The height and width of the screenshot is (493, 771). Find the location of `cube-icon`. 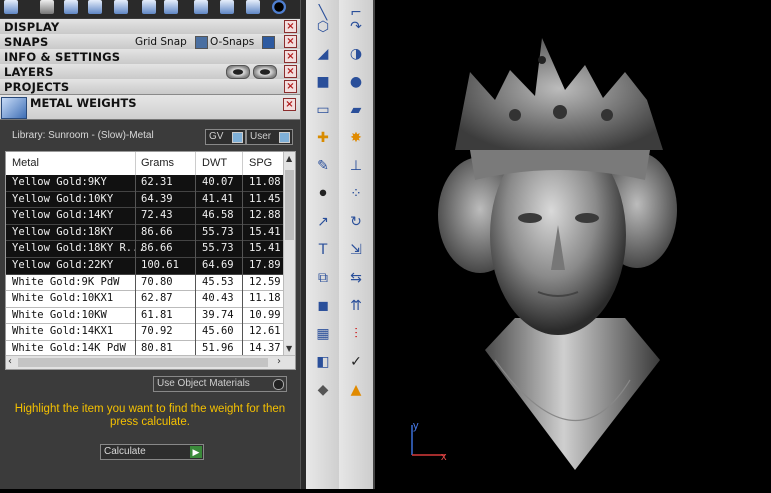

cube-icon is located at coordinates (11, 7).